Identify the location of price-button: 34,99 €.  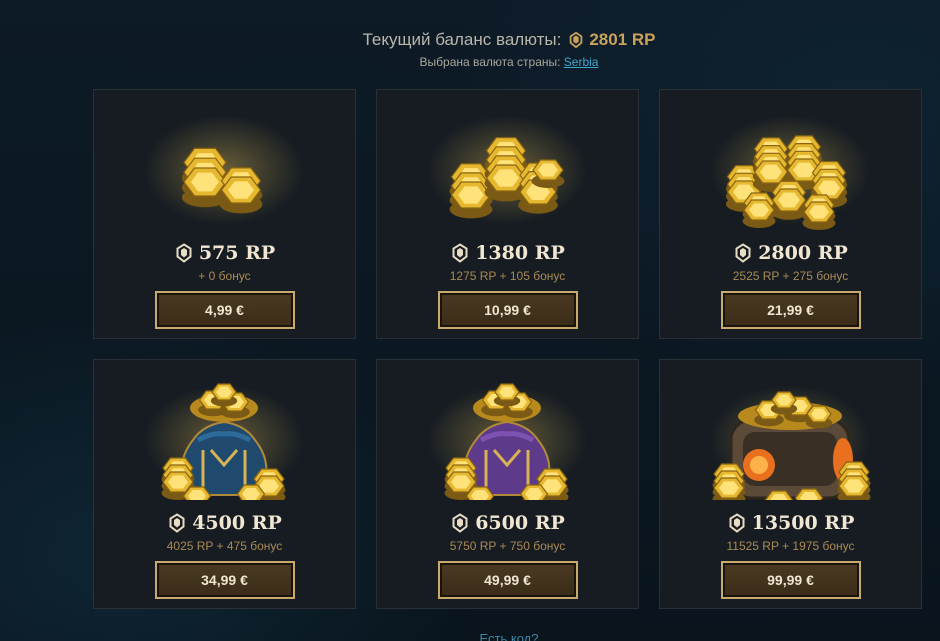
(224, 580).